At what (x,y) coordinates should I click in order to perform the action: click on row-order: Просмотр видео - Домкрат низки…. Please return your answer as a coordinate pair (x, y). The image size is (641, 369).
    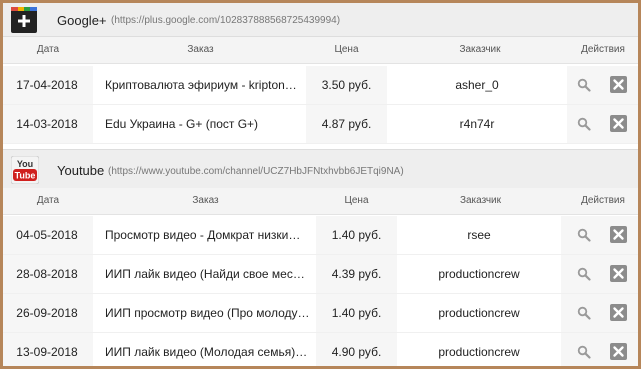
    Looking at the image, I should click on (204, 235).